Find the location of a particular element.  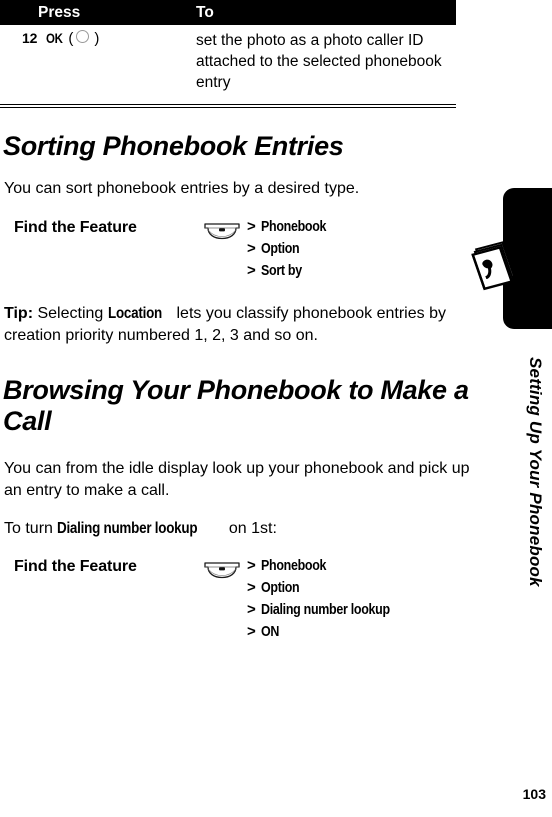

feature-path-item: > ON is located at coordinates (331, 634).